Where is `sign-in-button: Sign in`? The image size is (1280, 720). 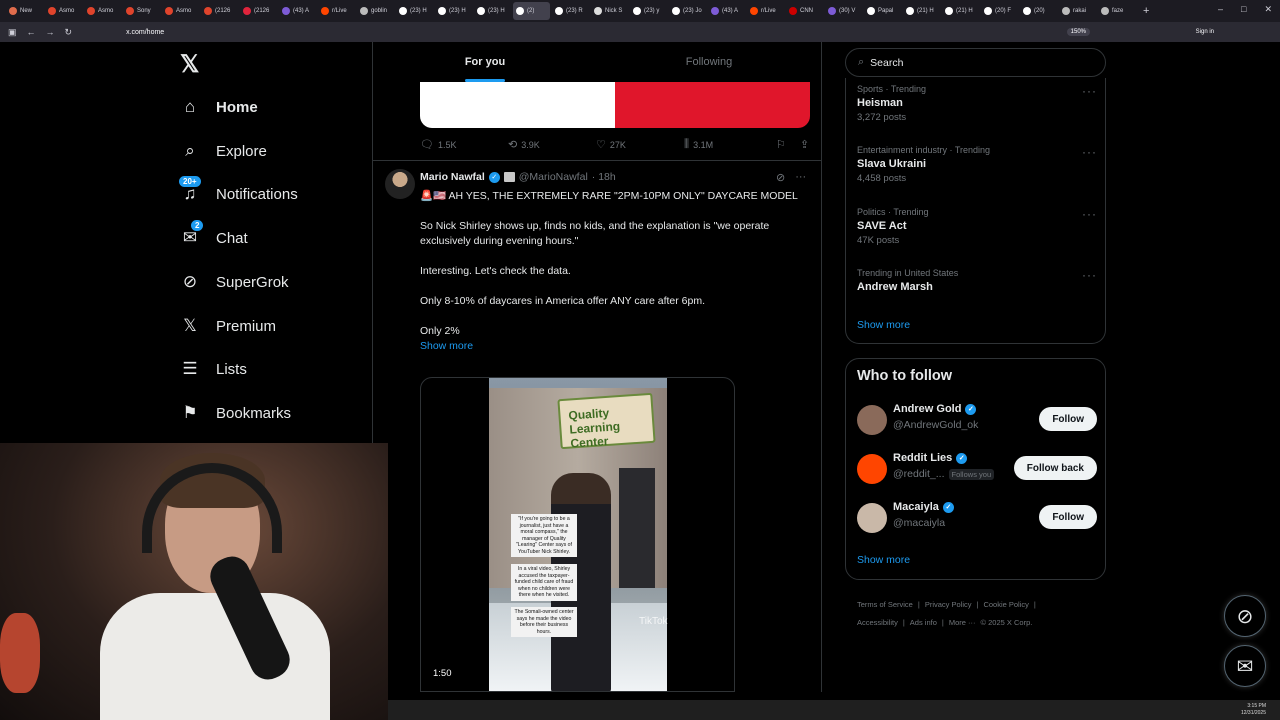 sign-in-button: Sign in is located at coordinates (1205, 32).